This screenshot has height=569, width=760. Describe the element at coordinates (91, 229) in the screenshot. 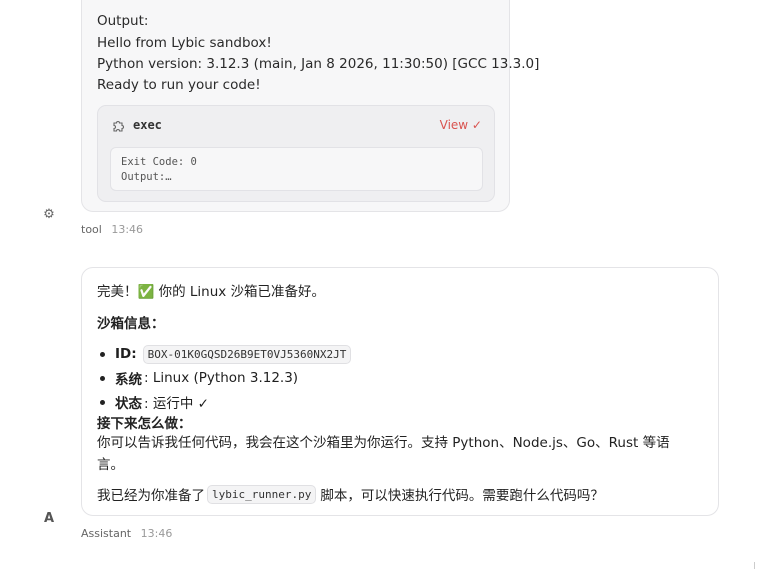

I see `sender-name: tool` at that location.